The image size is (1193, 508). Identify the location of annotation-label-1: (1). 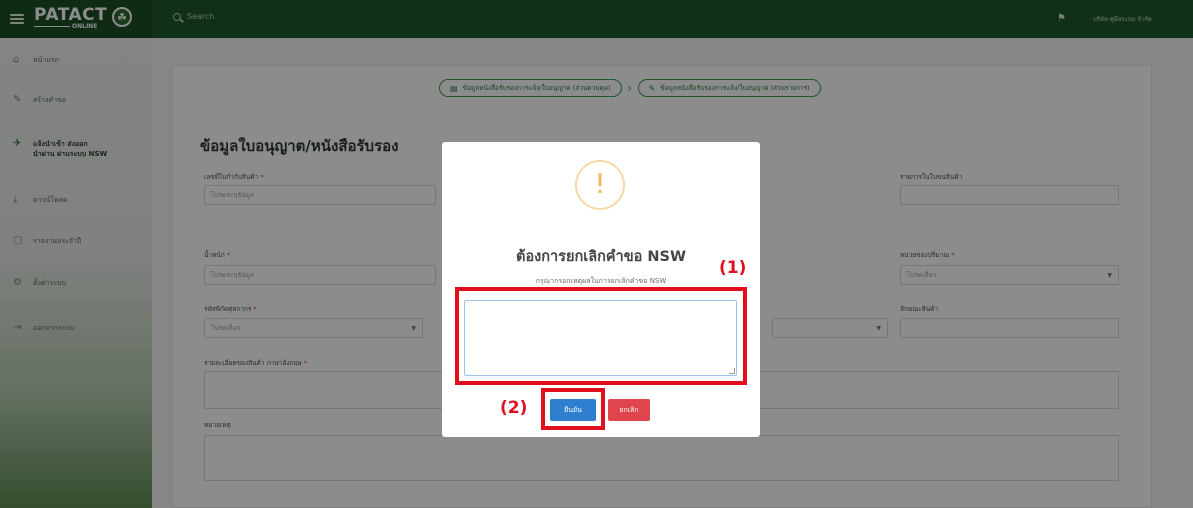
(733, 268).